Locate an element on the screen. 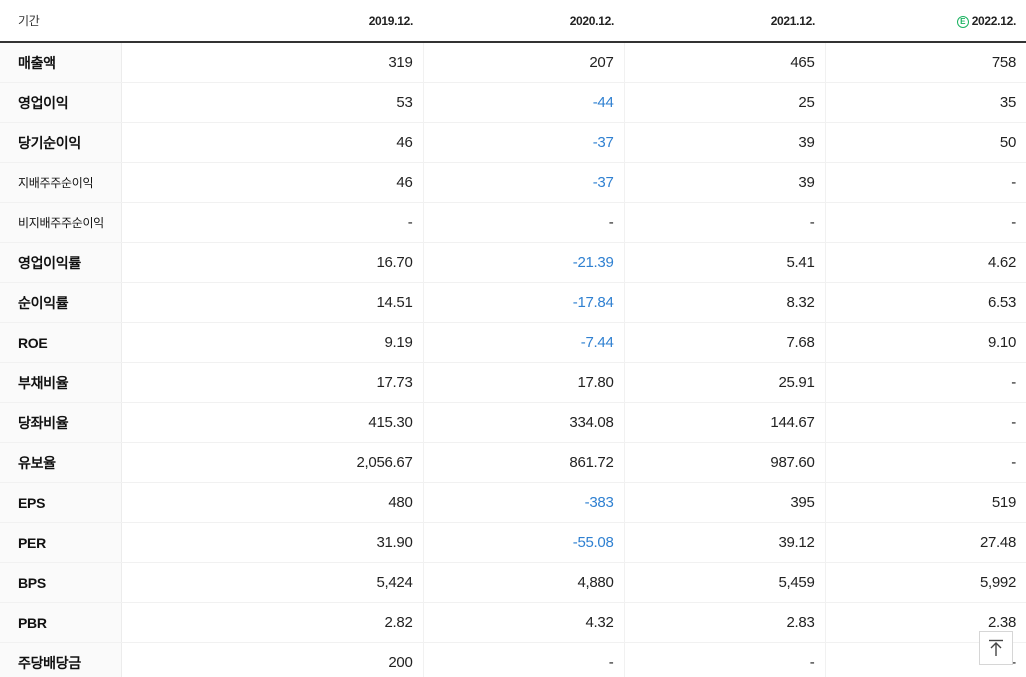 The image size is (1026, 677). value-cell: 27.48 is located at coordinates (925, 542).